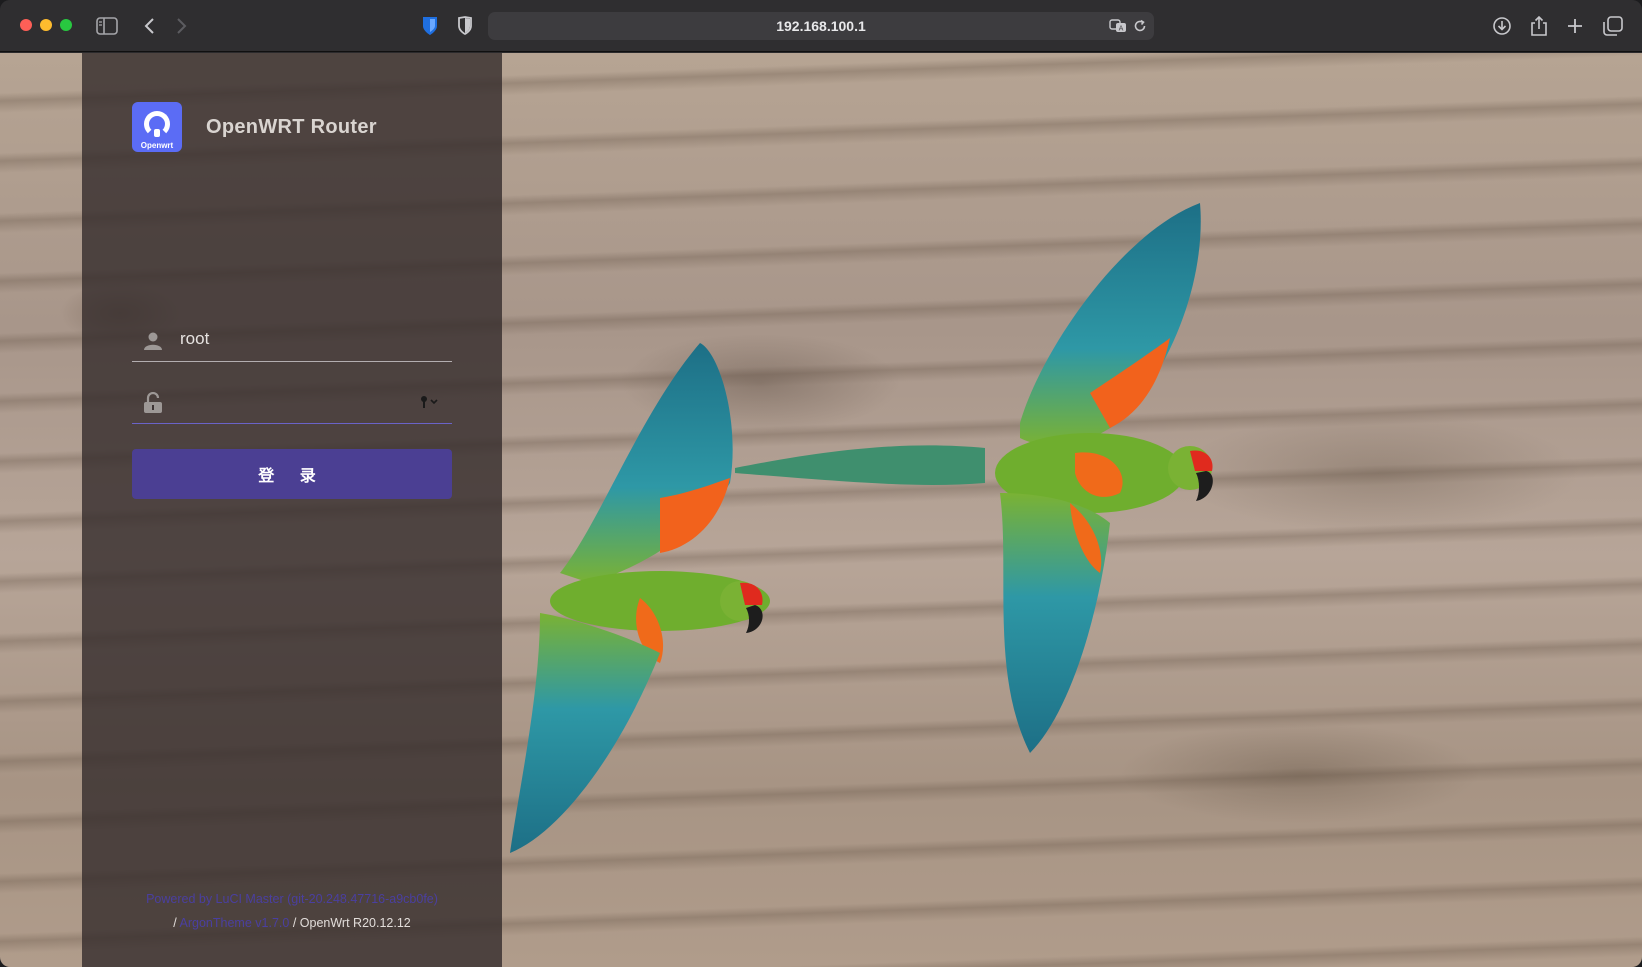 The width and height of the screenshot is (1642, 967). I want to click on username-field, so click(292, 340).